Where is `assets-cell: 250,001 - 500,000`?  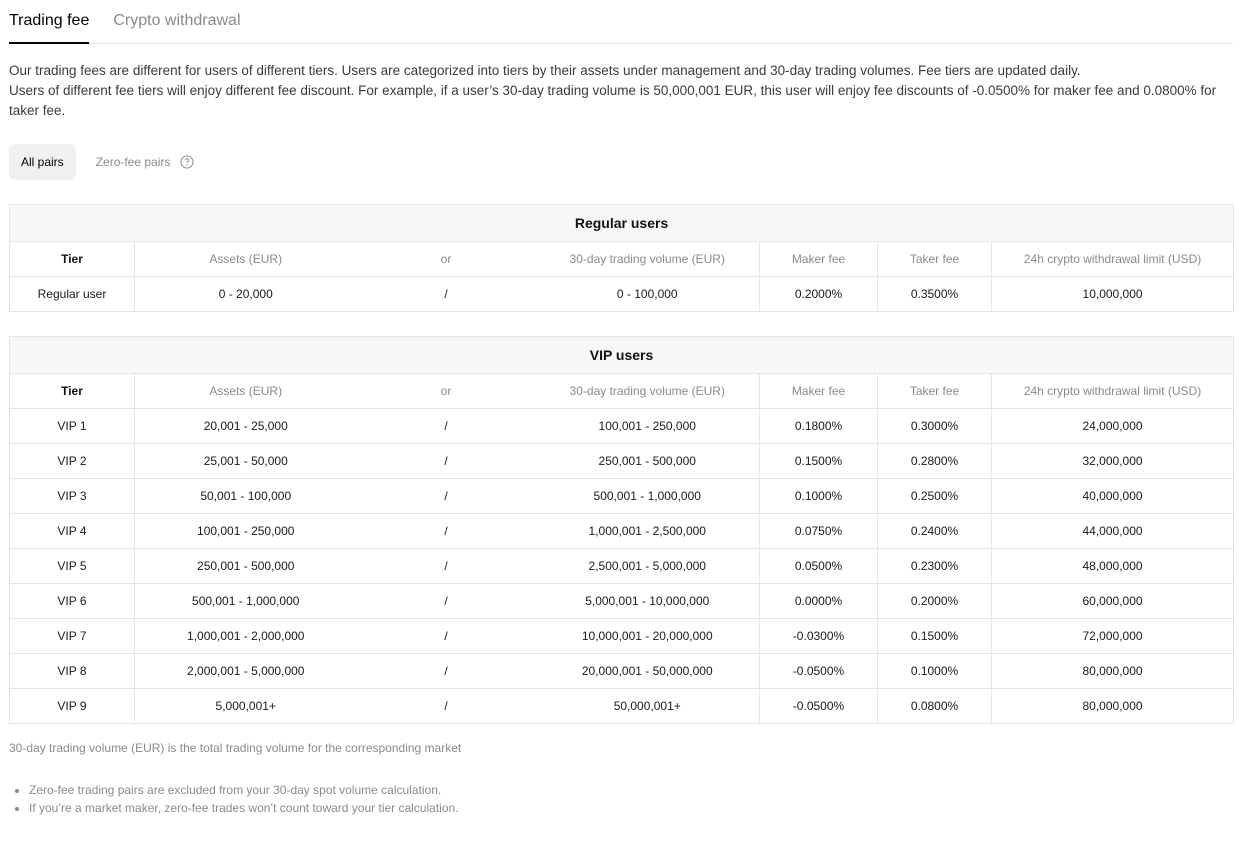
assets-cell: 250,001 - 500,000 is located at coordinates (245, 566).